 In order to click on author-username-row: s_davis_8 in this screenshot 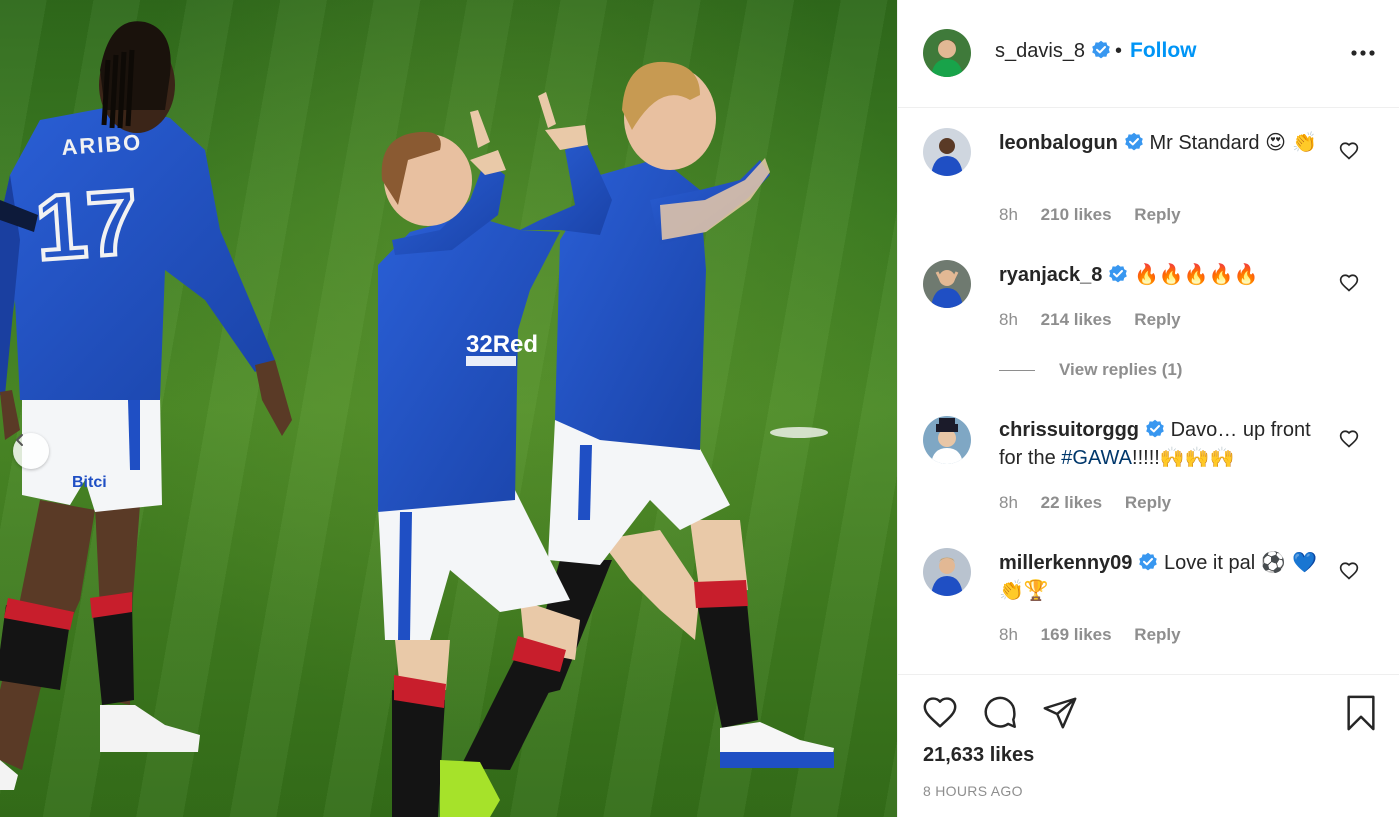, I will do `click(1053, 51)`.